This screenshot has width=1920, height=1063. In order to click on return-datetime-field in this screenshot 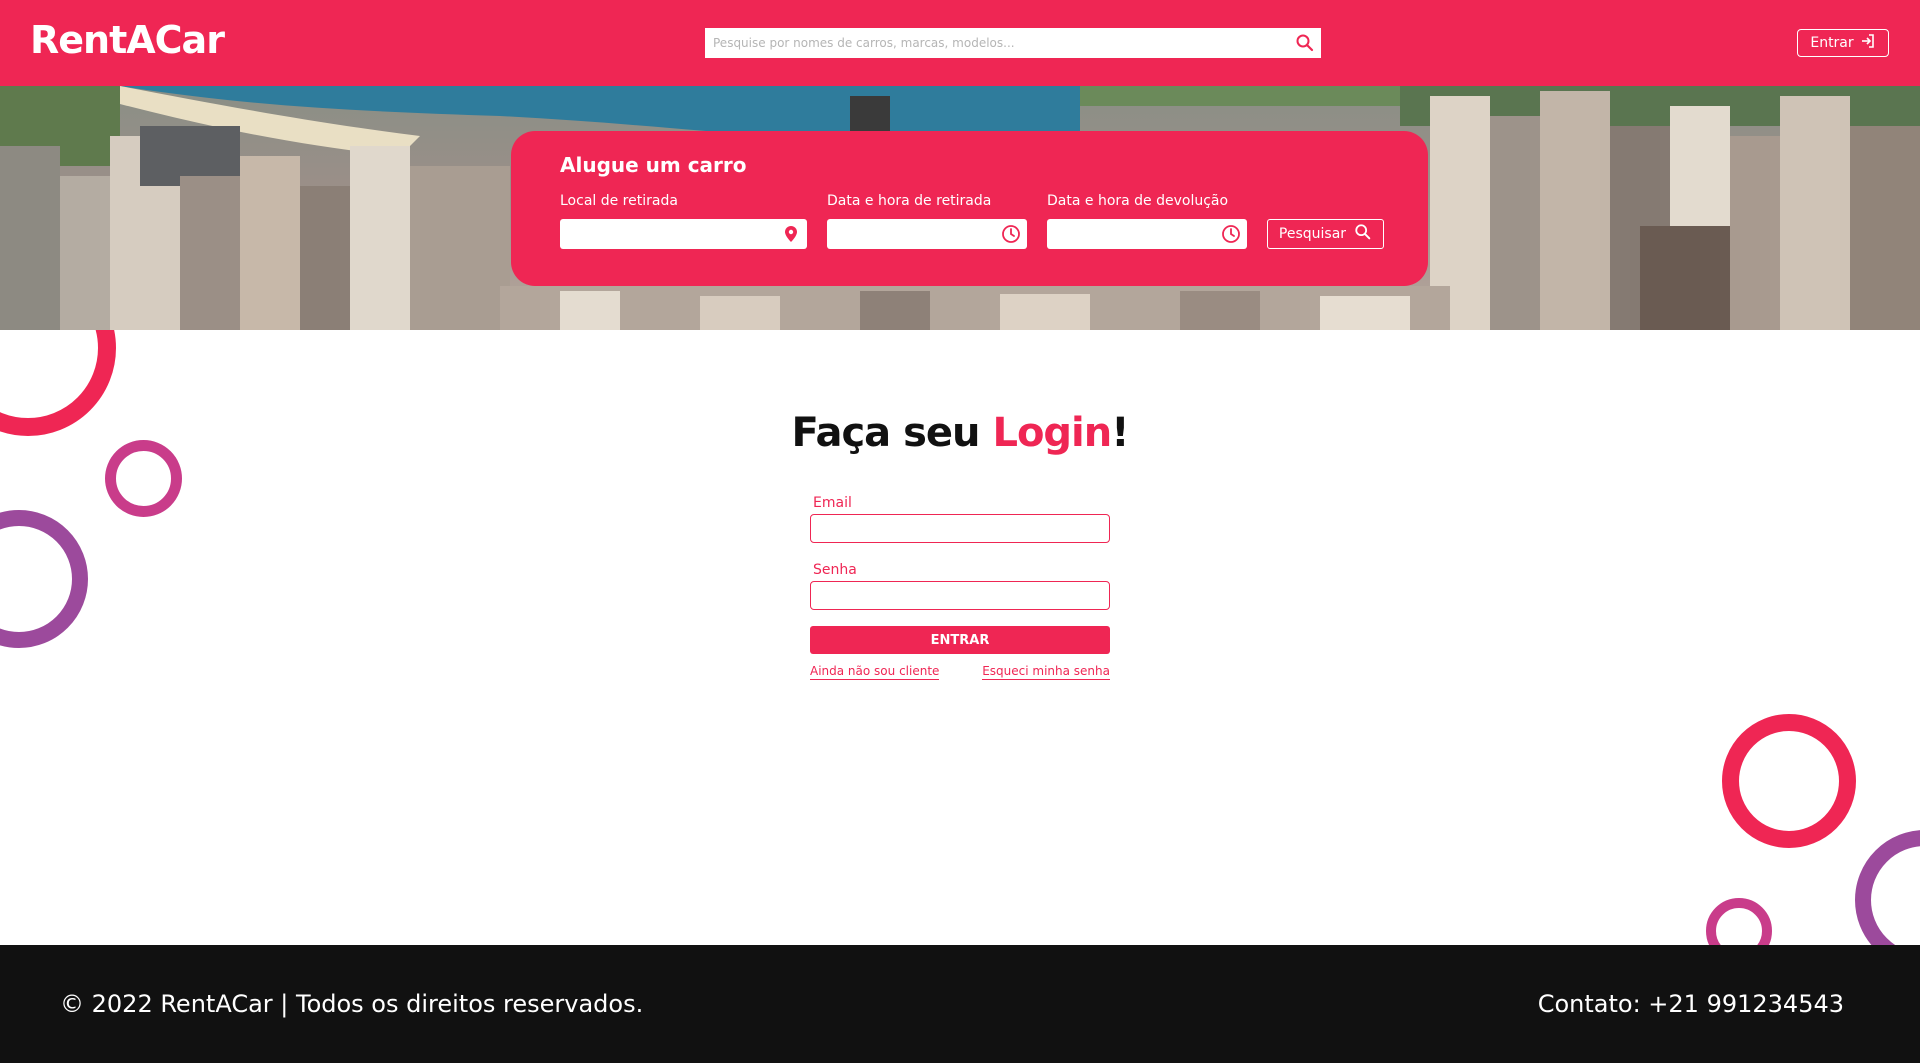, I will do `click(1147, 234)`.